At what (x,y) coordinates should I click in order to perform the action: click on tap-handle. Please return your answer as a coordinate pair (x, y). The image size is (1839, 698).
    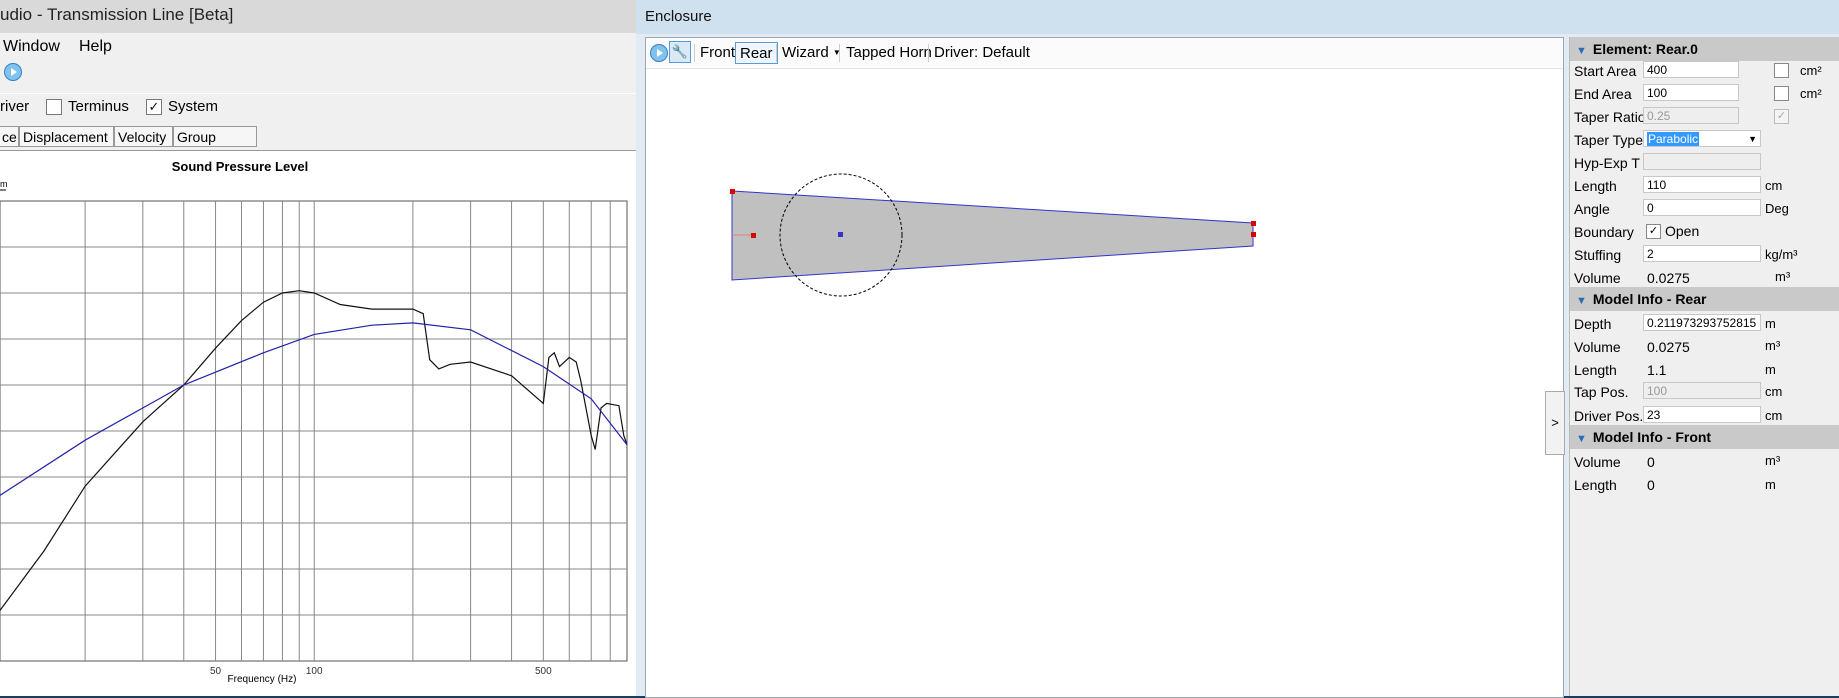
    Looking at the image, I should click on (753, 235).